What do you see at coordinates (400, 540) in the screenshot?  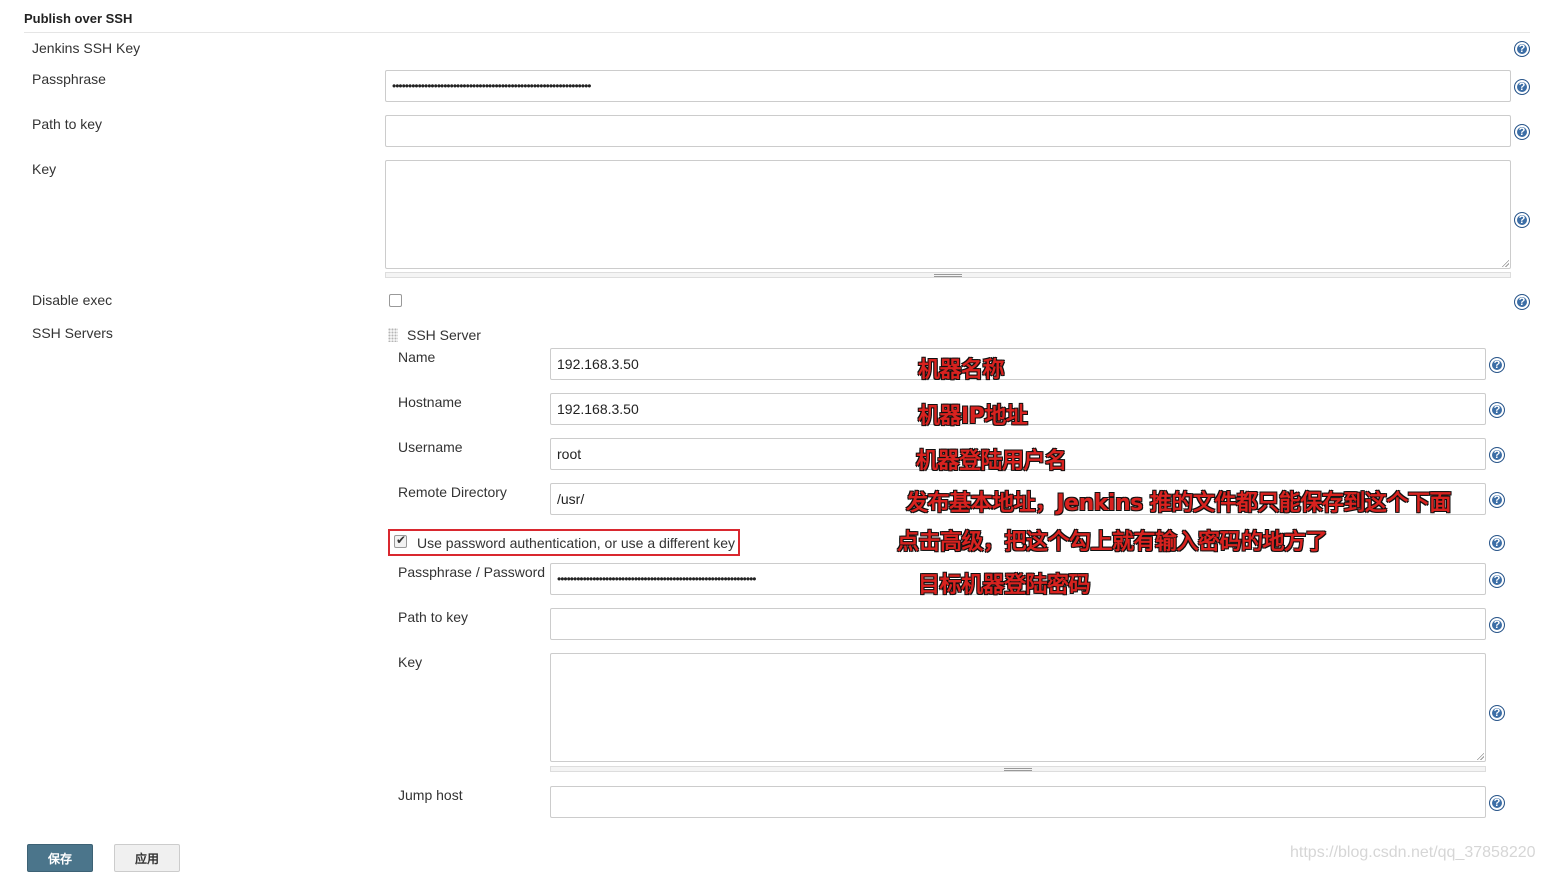 I see `use-password-checkbox` at bounding box center [400, 540].